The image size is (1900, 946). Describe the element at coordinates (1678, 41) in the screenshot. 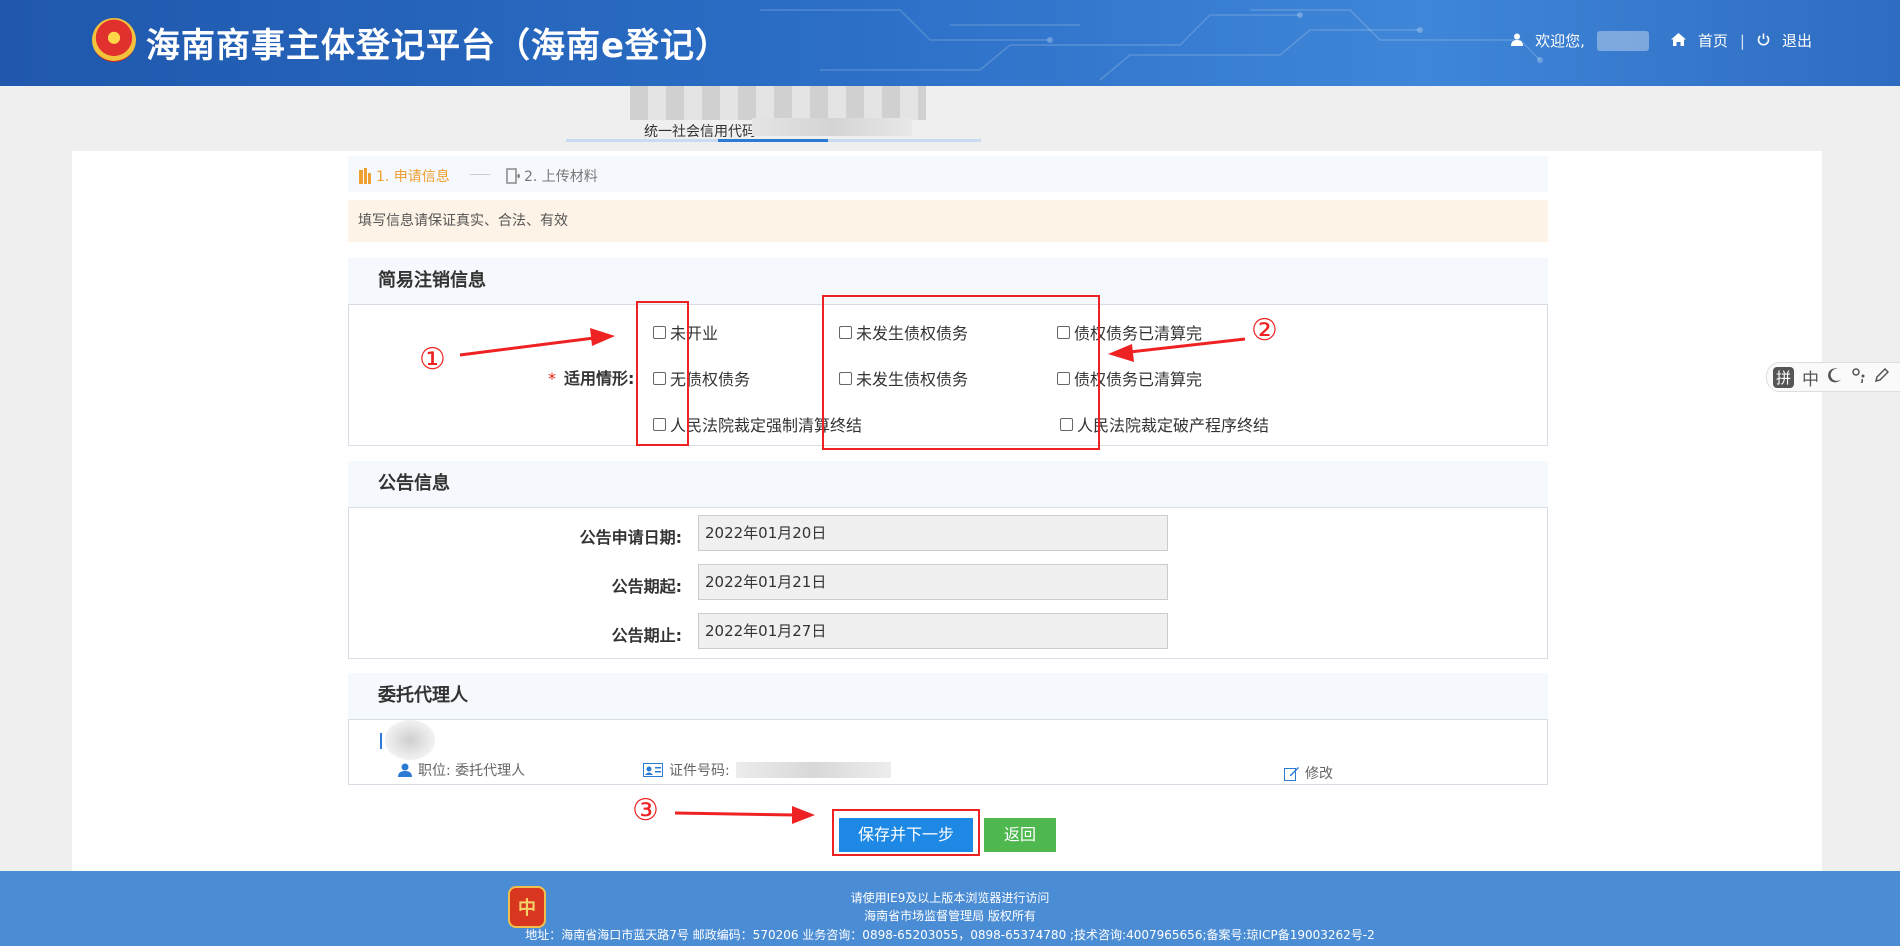

I see `home-icon` at that location.